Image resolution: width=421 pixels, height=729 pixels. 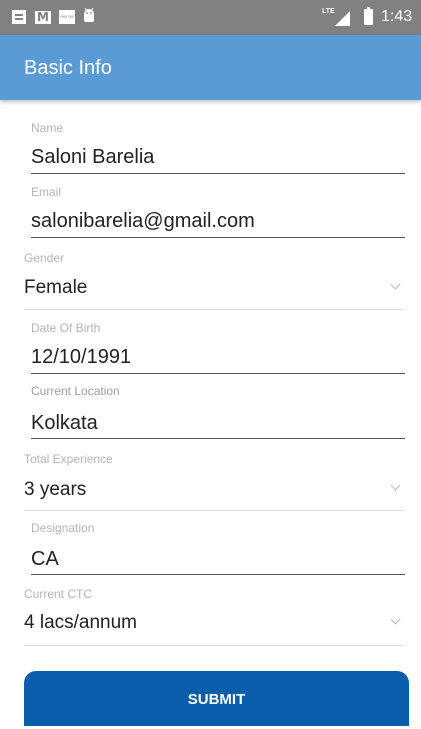 What do you see at coordinates (214, 645) in the screenshot?
I see `ctc-underline` at bounding box center [214, 645].